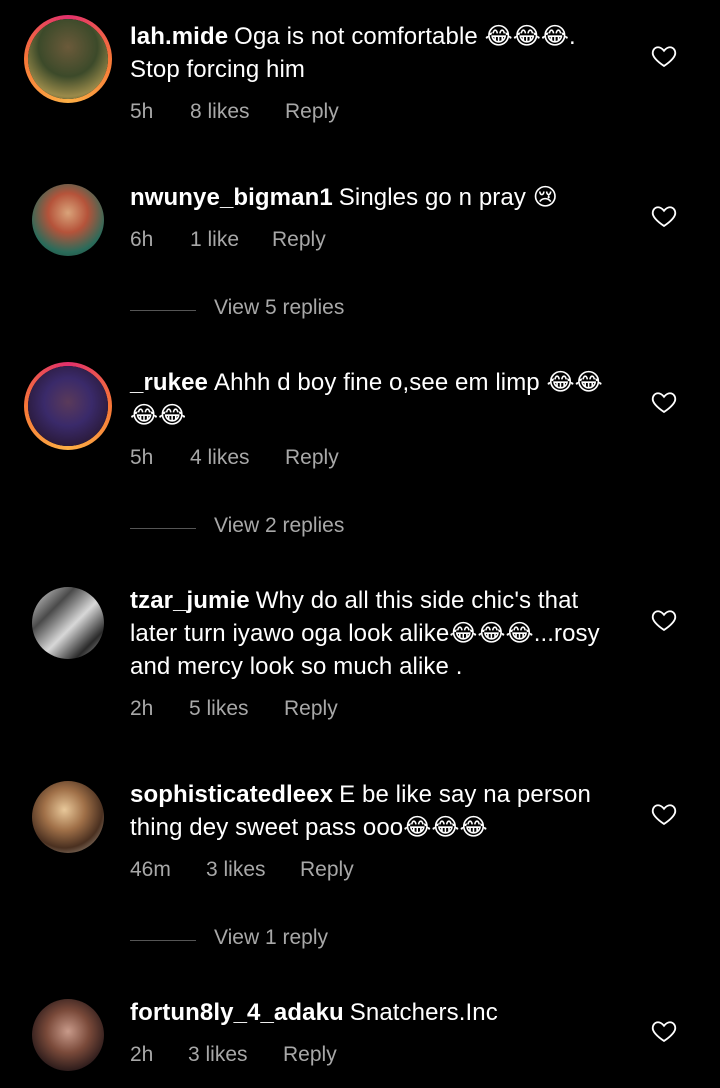  What do you see at coordinates (220, 458) in the screenshot?
I see `comment-likes: 4 likes` at bounding box center [220, 458].